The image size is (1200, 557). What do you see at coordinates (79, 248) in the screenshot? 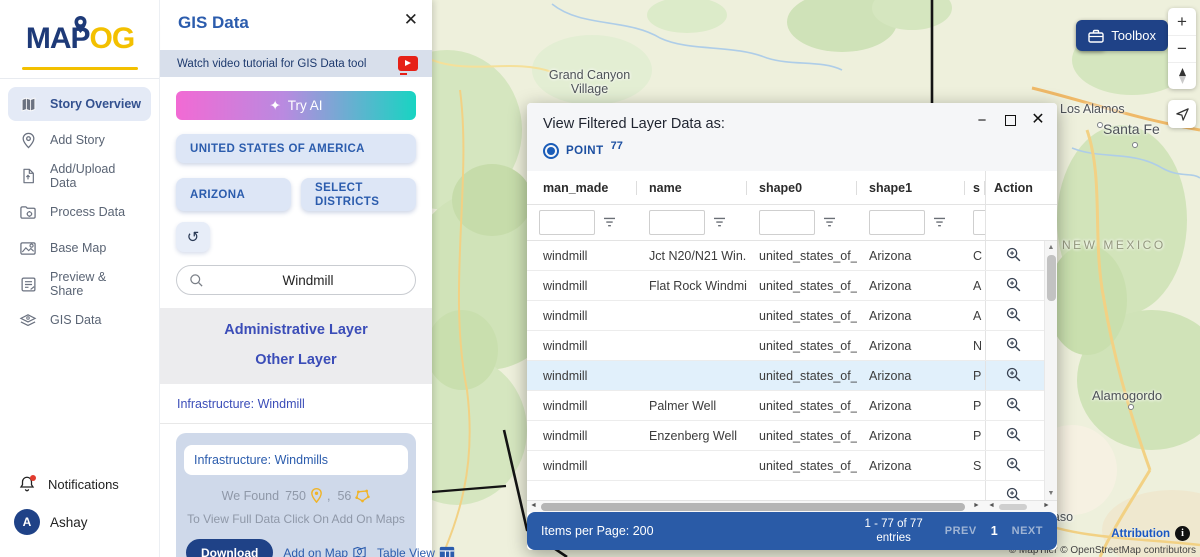
I see `sidebar-item-base-map: Base Map` at bounding box center [79, 248].